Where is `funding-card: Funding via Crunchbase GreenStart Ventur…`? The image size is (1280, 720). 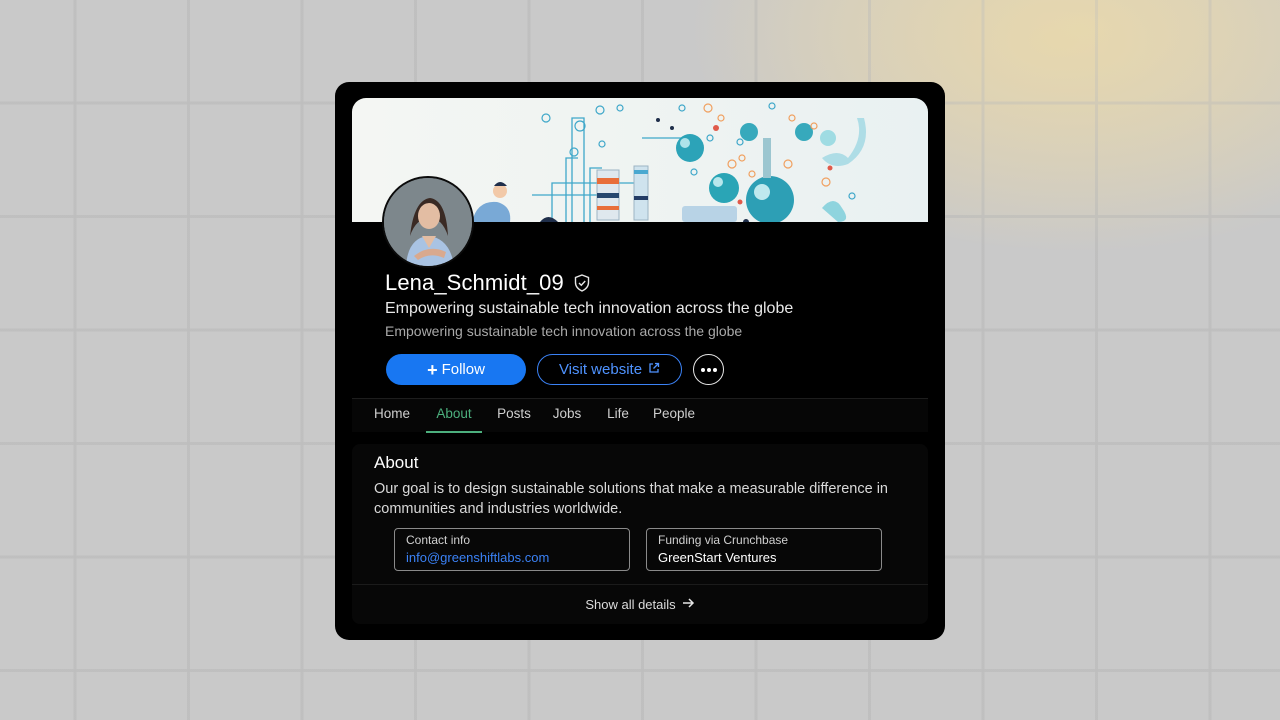 funding-card: Funding via Crunchbase GreenStart Ventur… is located at coordinates (764, 549).